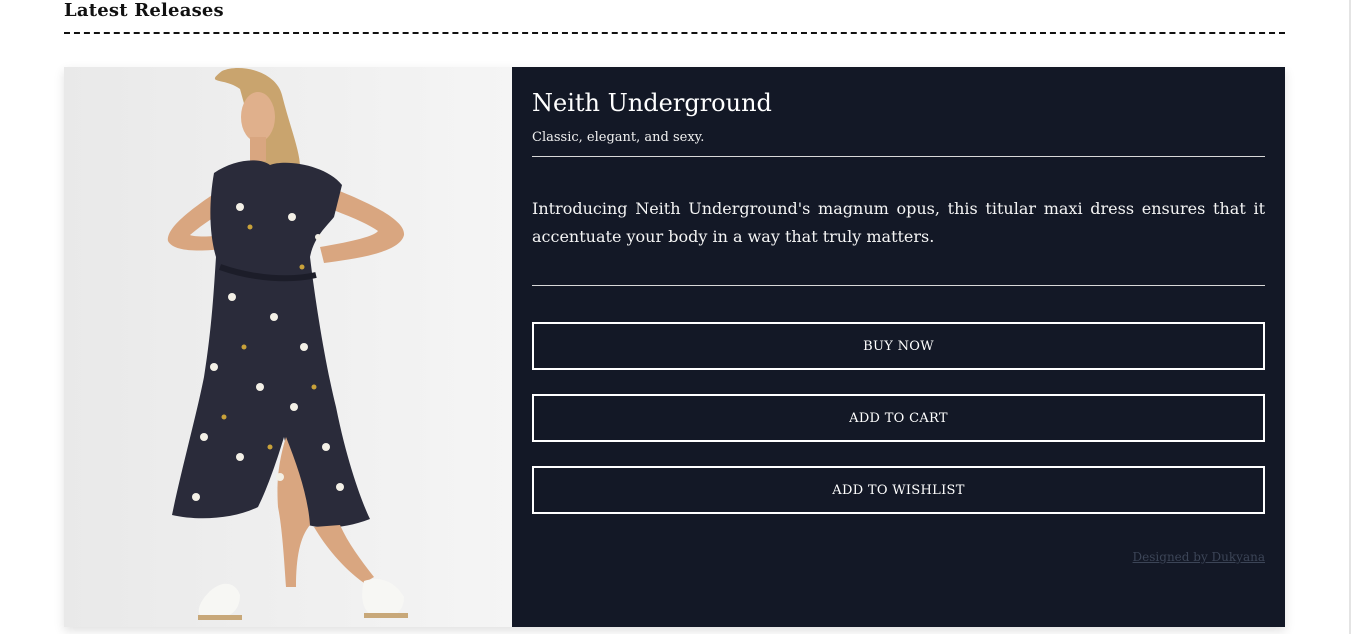 This screenshot has height=634, width=1351. I want to click on buy-now-button: BUY NOW, so click(898, 346).